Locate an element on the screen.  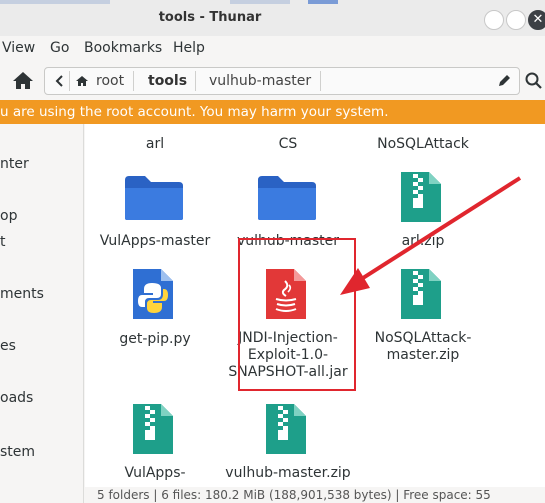
root-crumb-icon is located at coordinates (82, 81).